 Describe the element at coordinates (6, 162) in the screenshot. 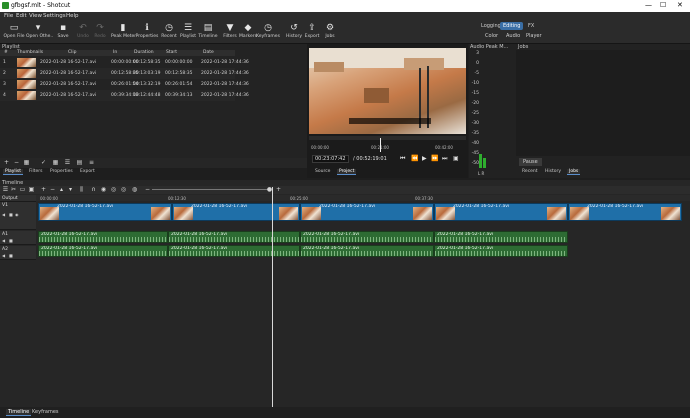

I see `add-icon: +` at that location.